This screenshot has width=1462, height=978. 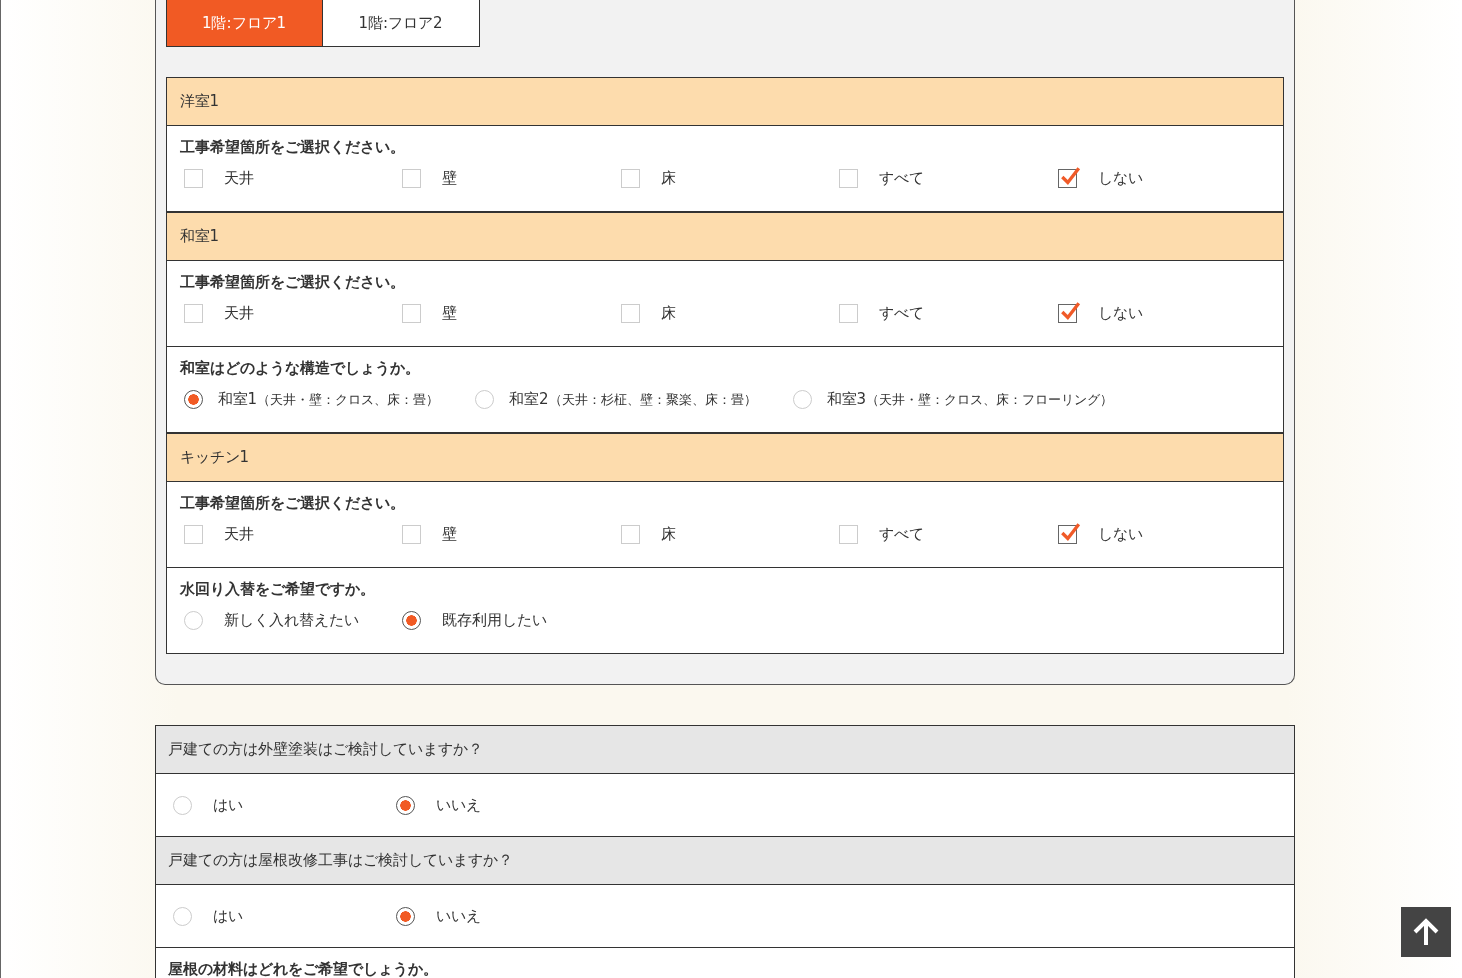 What do you see at coordinates (214, 457) in the screenshot?
I see `room-name: キッチン1` at bounding box center [214, 457].